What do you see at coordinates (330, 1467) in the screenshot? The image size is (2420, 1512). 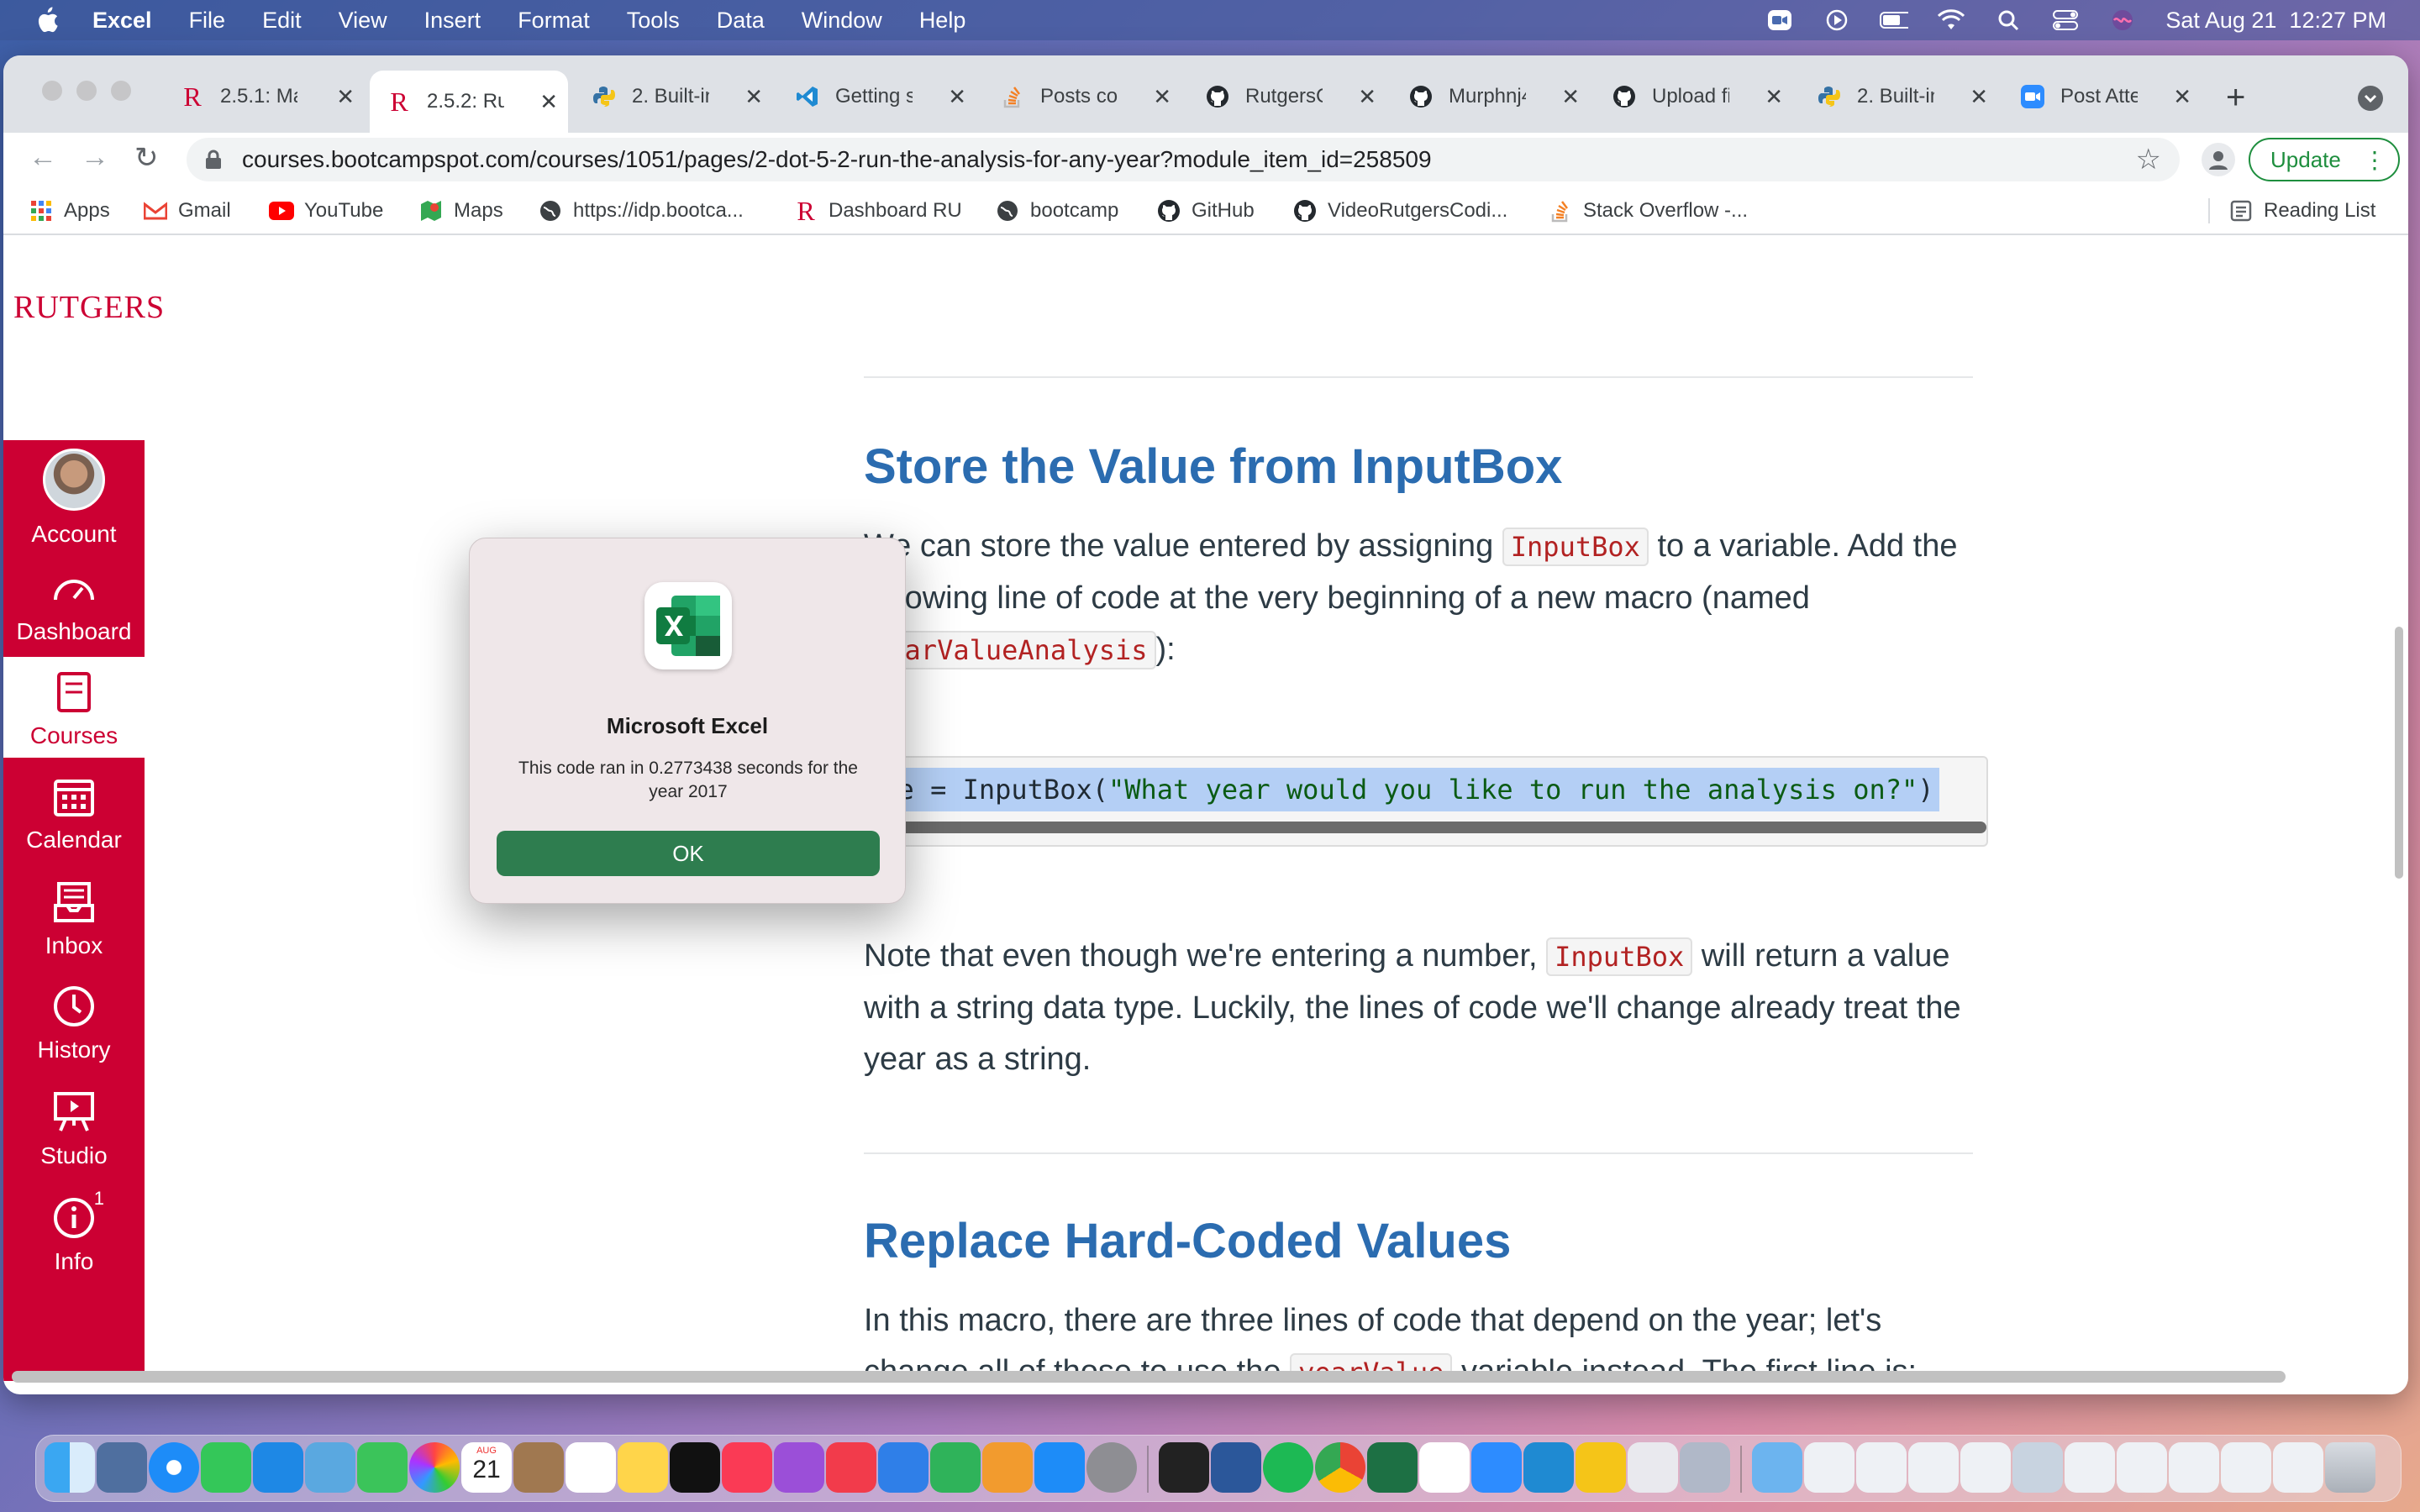 I see `maps-app-icon` at bounding box center [330, 1467].